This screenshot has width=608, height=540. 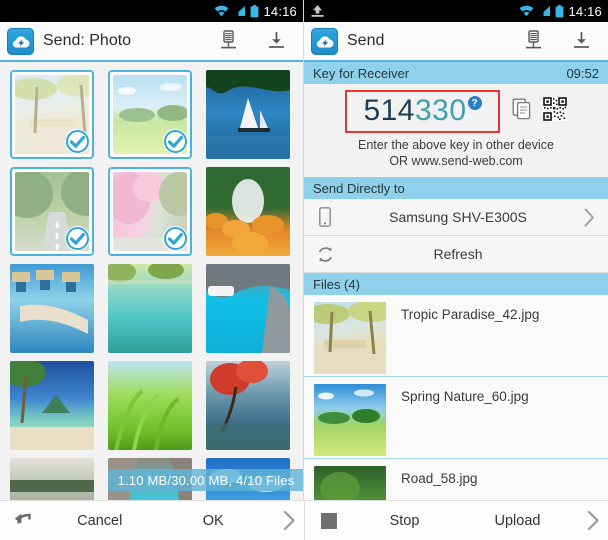 What do you see at coordinates (255, 41) in the screenshot?
I see `left-toolbar-actions` at bounding box center [255, 41].